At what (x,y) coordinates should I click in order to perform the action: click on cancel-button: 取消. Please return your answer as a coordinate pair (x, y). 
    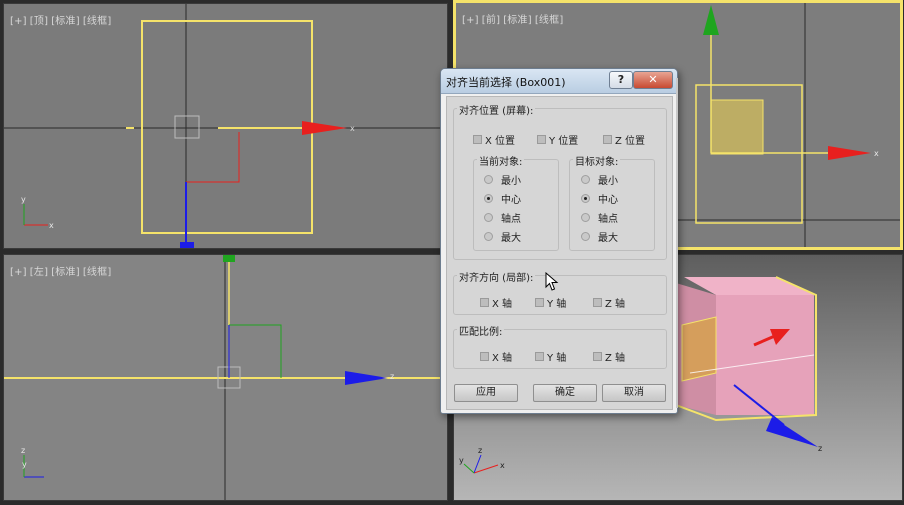
    Looking at the image, I should click on (634, 393).